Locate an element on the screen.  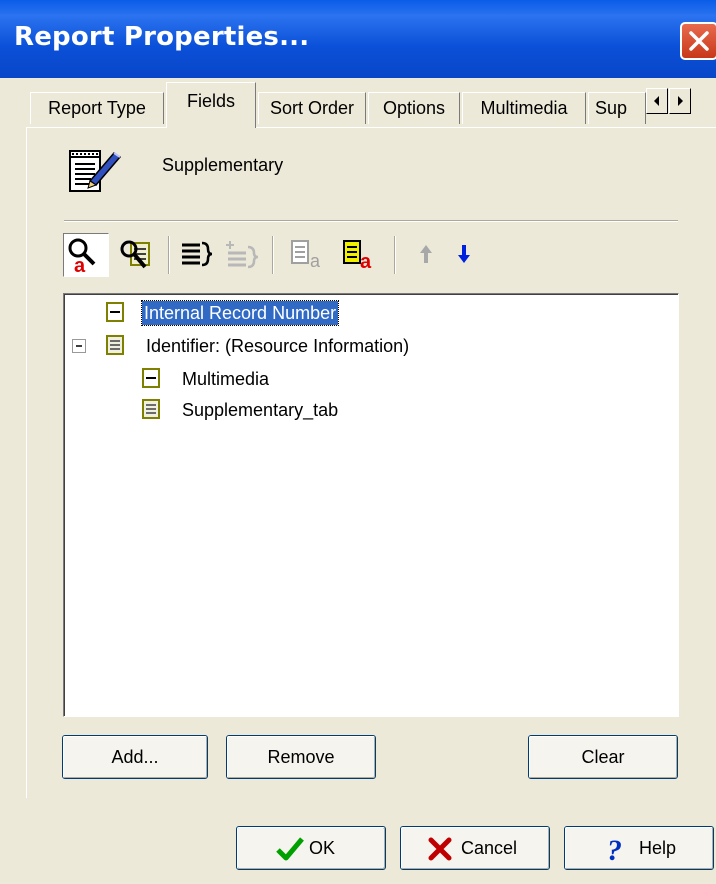
close-icon is located at coordinates (699, 41).